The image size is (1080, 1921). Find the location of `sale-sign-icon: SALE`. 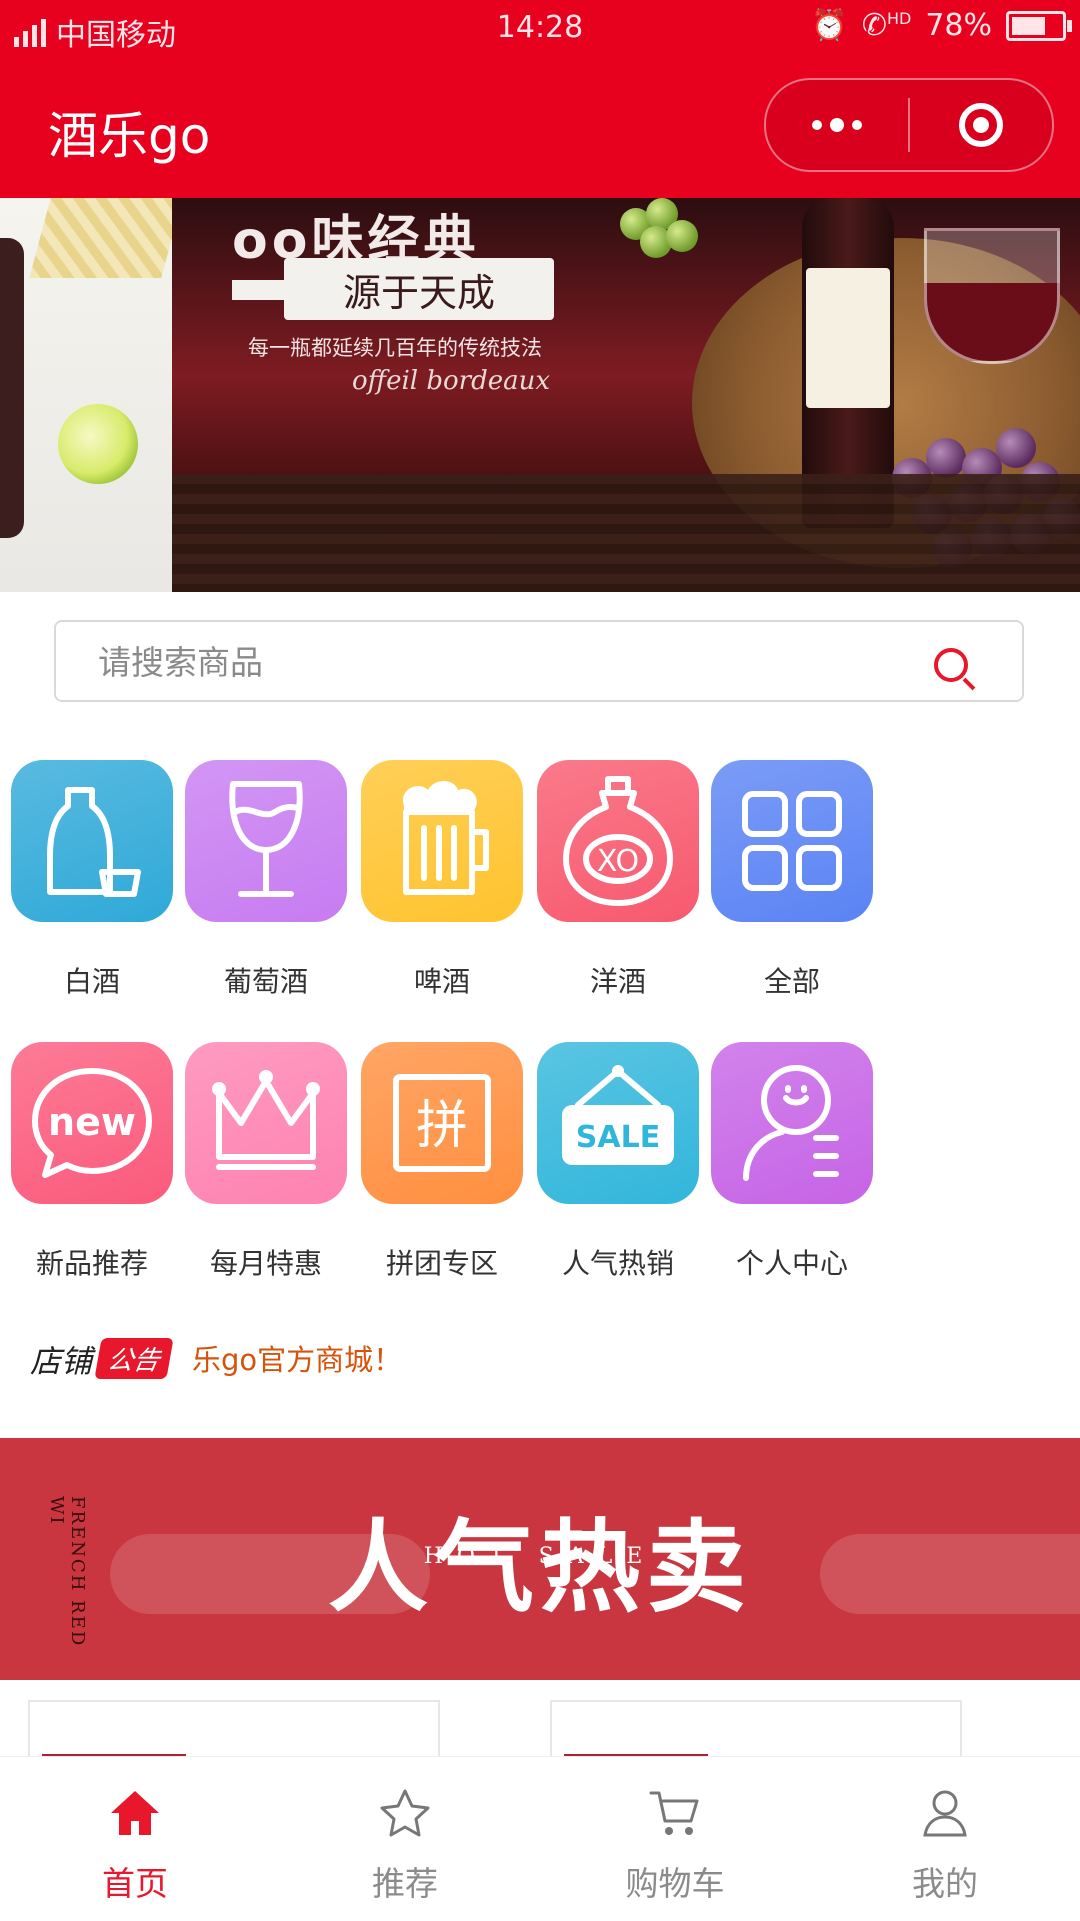

sale-sign-icon: SALE is located at coordinates (618, 1123).